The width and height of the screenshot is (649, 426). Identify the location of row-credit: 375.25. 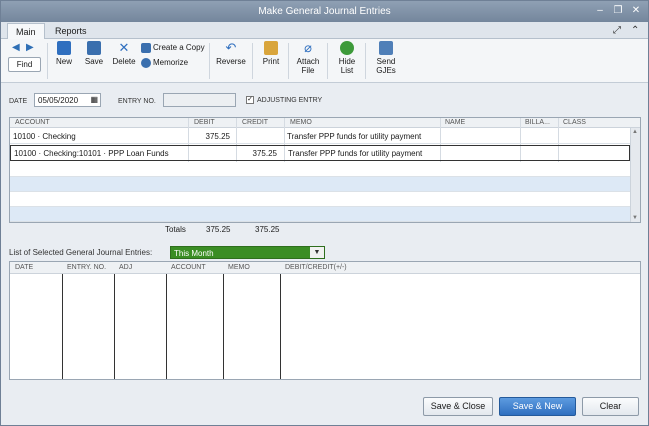
(264, 153).